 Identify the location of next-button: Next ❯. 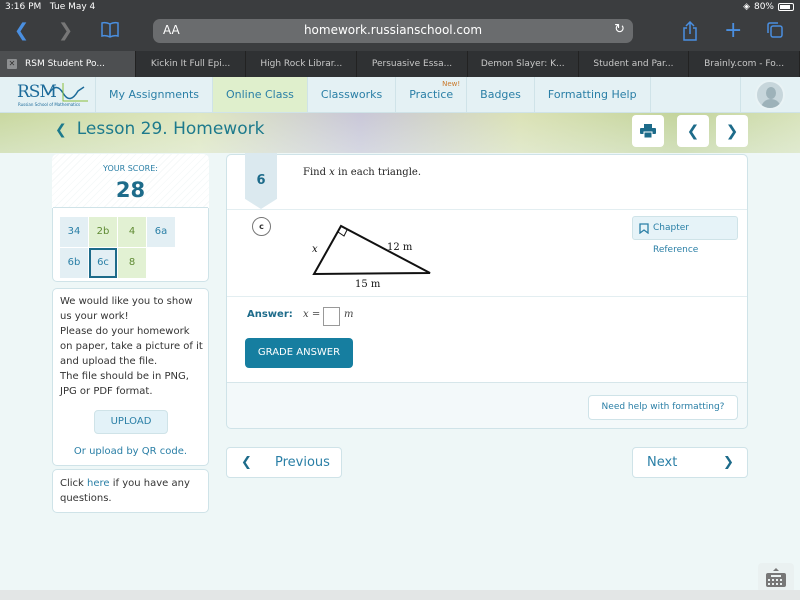
(690, 462).